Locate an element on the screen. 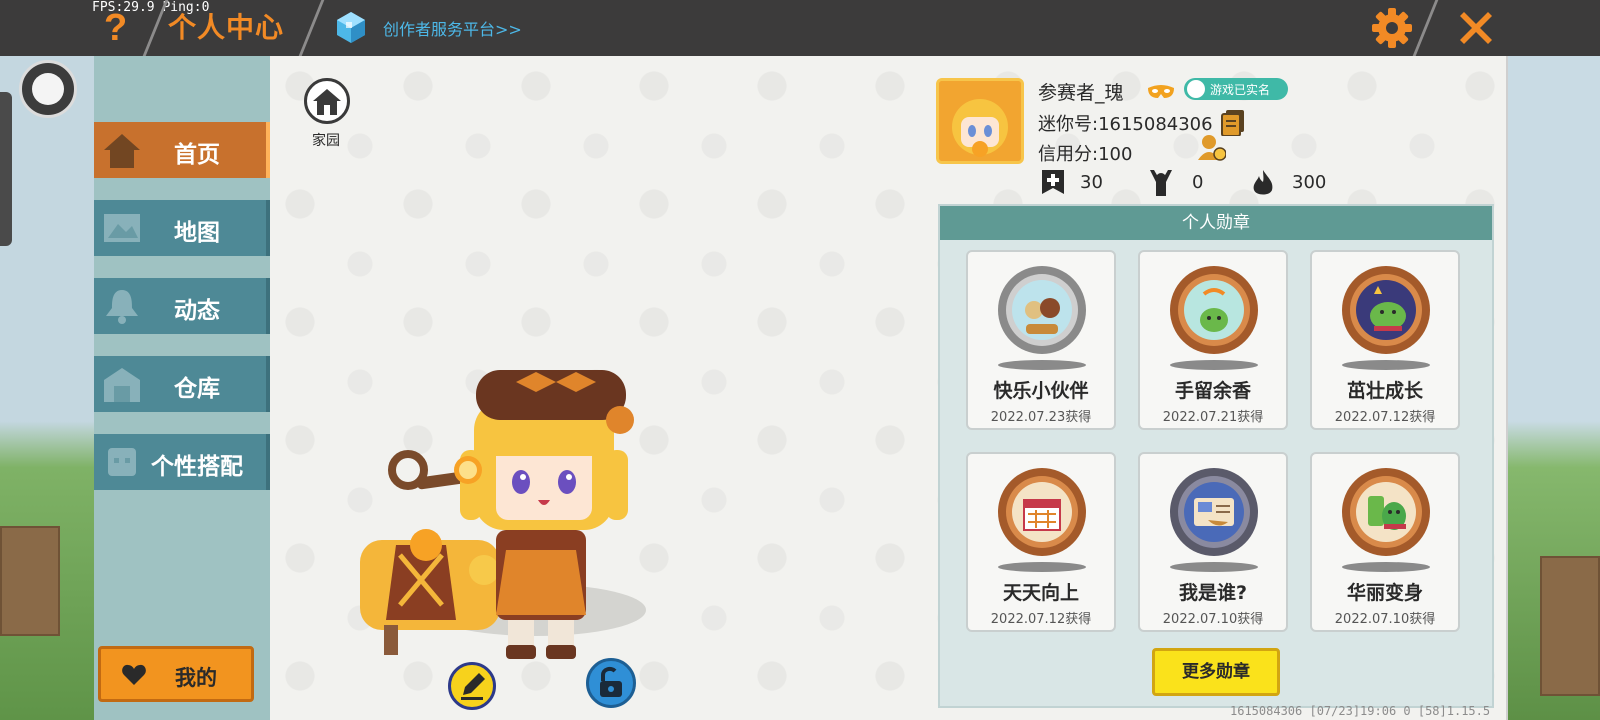  badge-card: 快乐小伙伴 2022.07.23获得 is located at coordinates (1041, 340).